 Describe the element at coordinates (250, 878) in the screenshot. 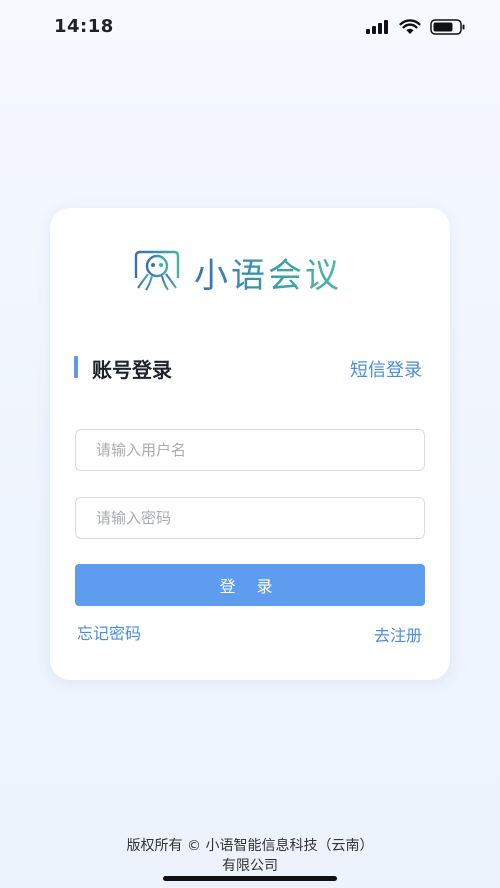

I see `home-indicator` at that location.